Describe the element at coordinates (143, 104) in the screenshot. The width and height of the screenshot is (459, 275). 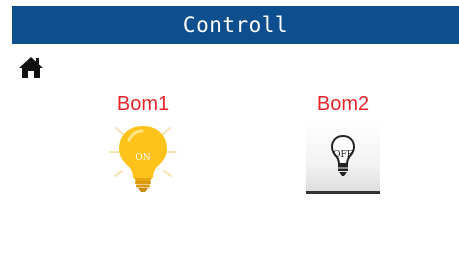
I see `device-label: Bom1` at that location.